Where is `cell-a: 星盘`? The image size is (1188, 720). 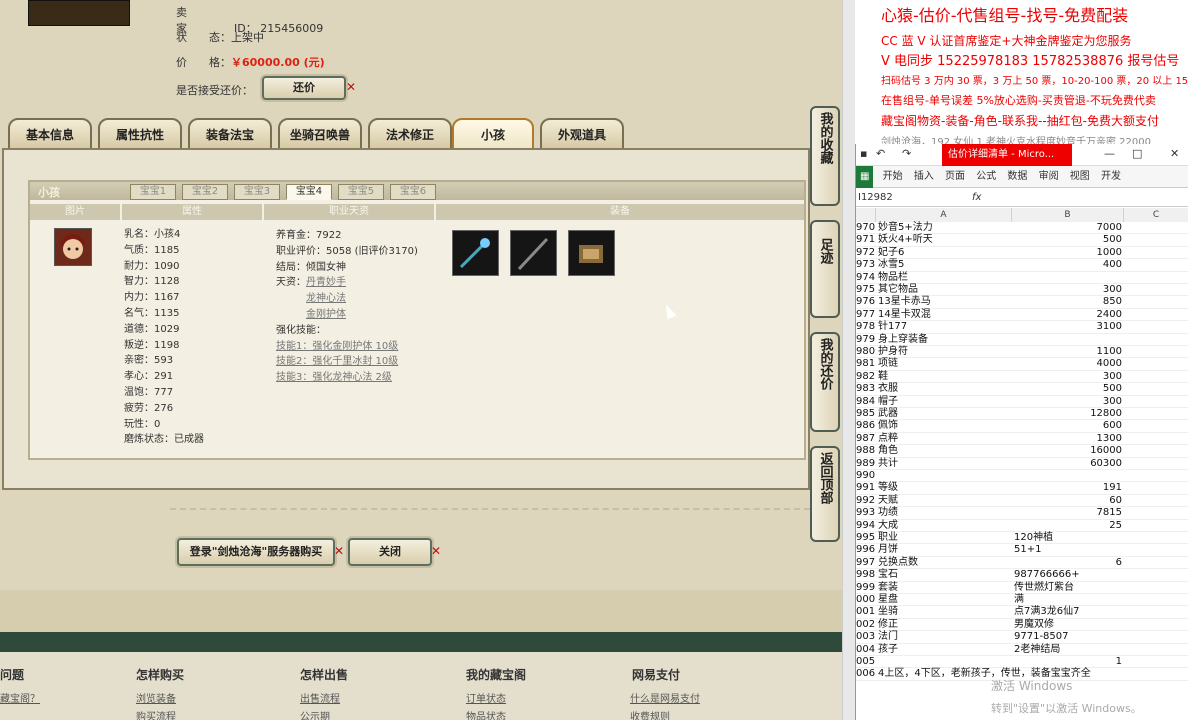 cell-a: 星盘 is located at coordinates (945, 600).